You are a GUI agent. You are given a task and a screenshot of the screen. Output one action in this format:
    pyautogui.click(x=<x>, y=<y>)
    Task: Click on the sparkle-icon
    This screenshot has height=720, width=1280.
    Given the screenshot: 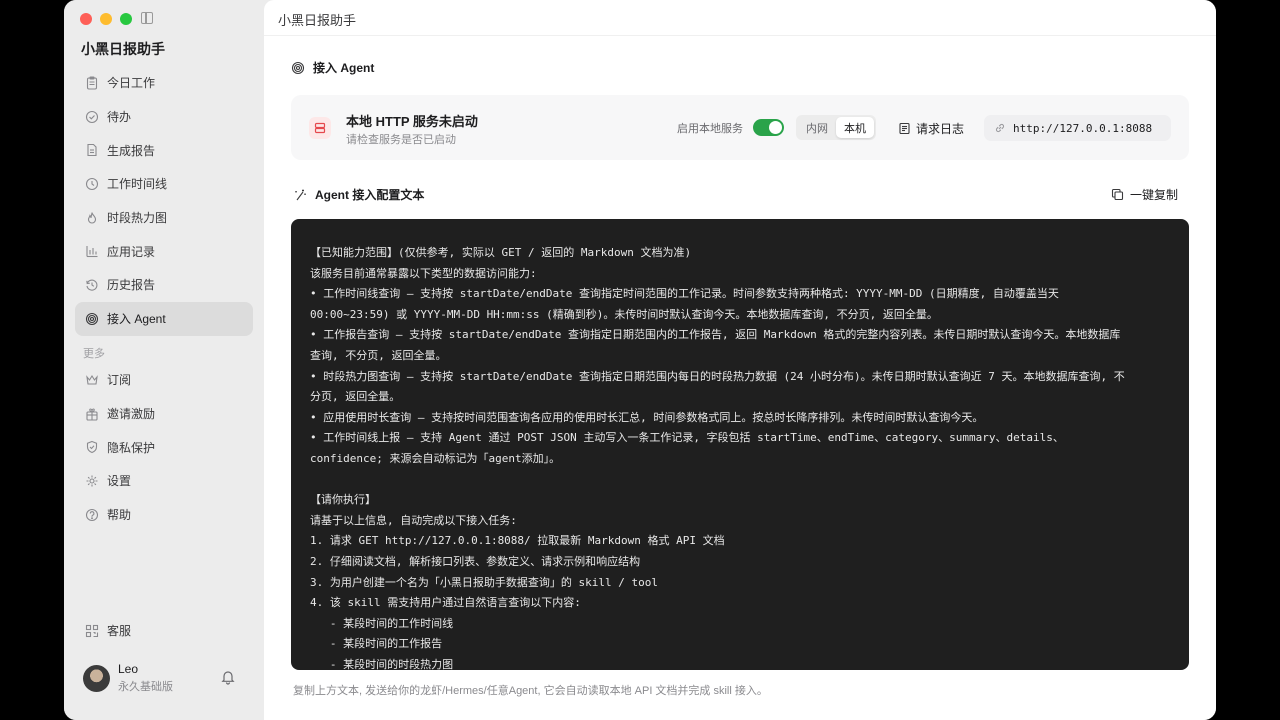 What is the action you would take?
    pyautogui.click(x=300, y=194)
    